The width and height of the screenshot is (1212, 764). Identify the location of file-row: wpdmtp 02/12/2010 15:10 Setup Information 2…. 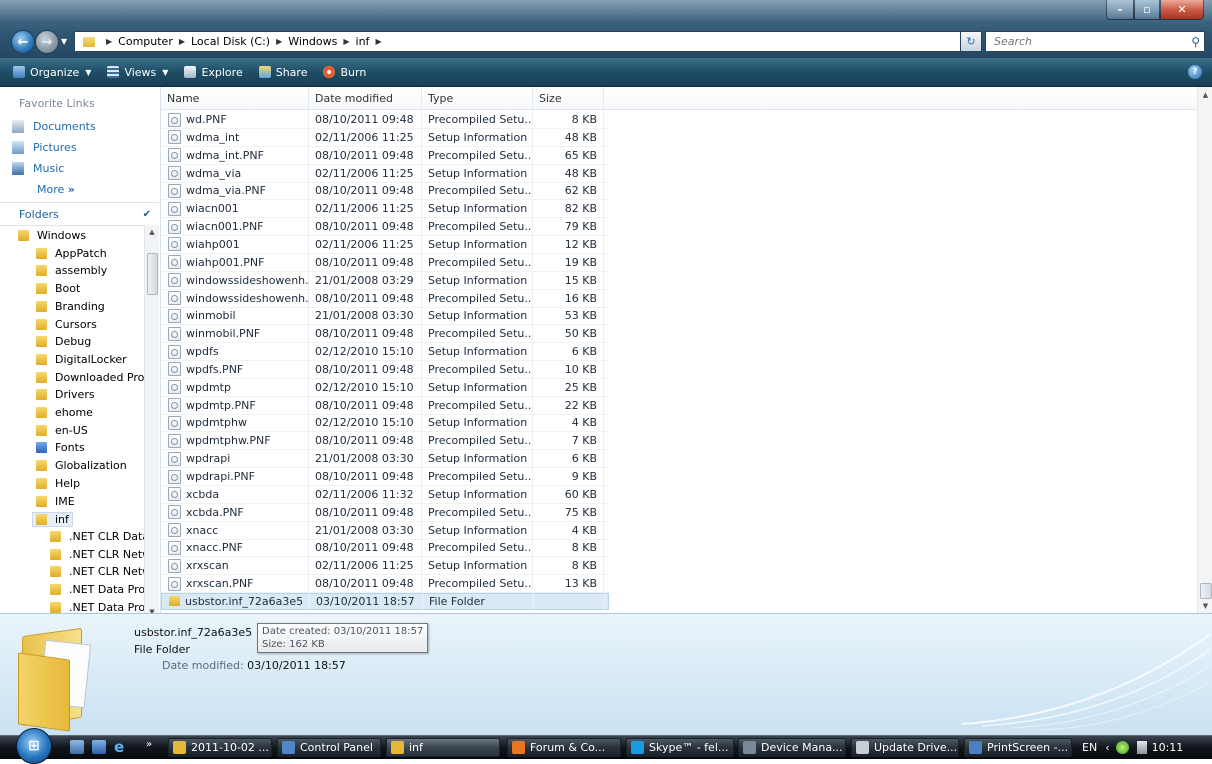
(385, 387).